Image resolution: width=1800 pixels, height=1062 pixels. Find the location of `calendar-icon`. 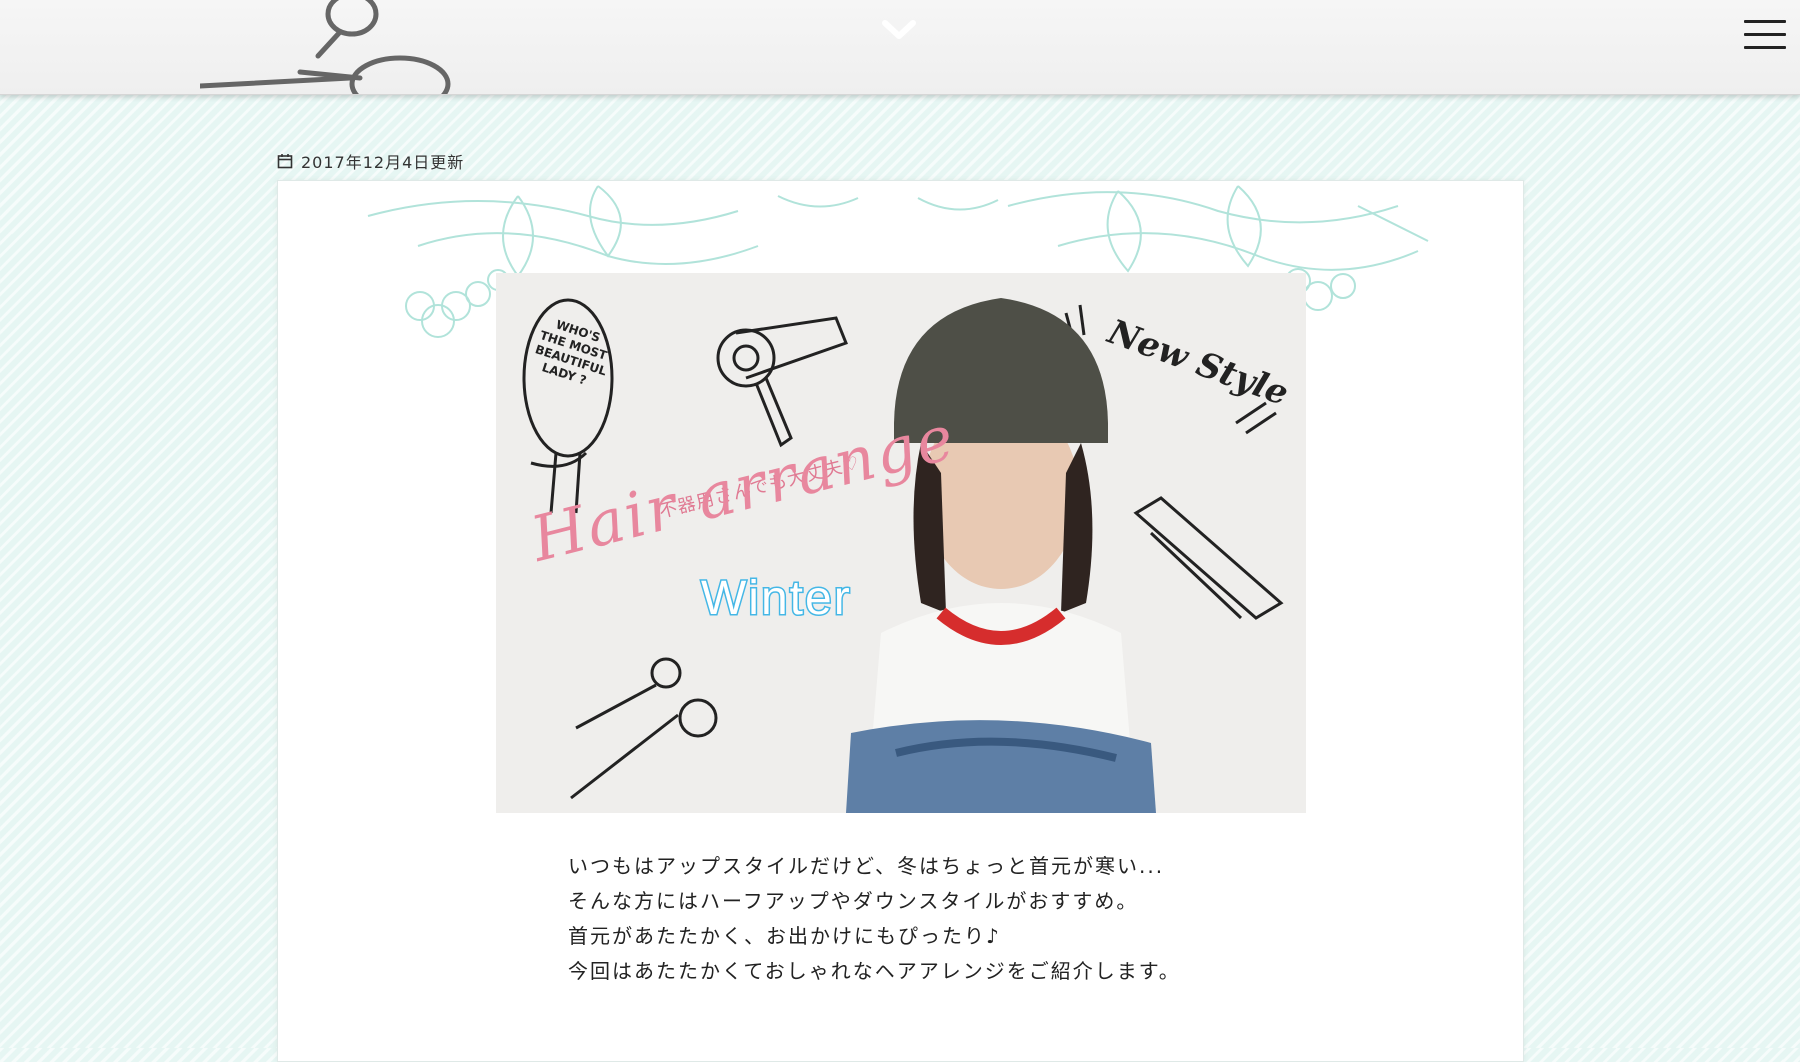

calendar-icon is located at coordinates (285, 161).